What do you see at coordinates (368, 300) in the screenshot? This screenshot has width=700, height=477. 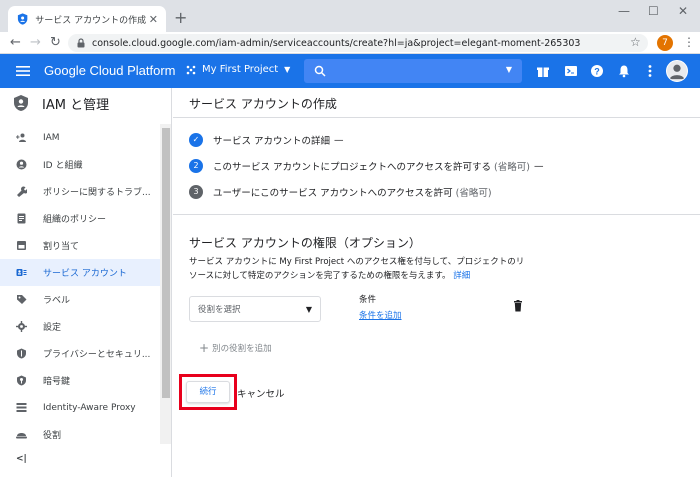 I see `condition-label: 条件` at bounding box center [368, 300].